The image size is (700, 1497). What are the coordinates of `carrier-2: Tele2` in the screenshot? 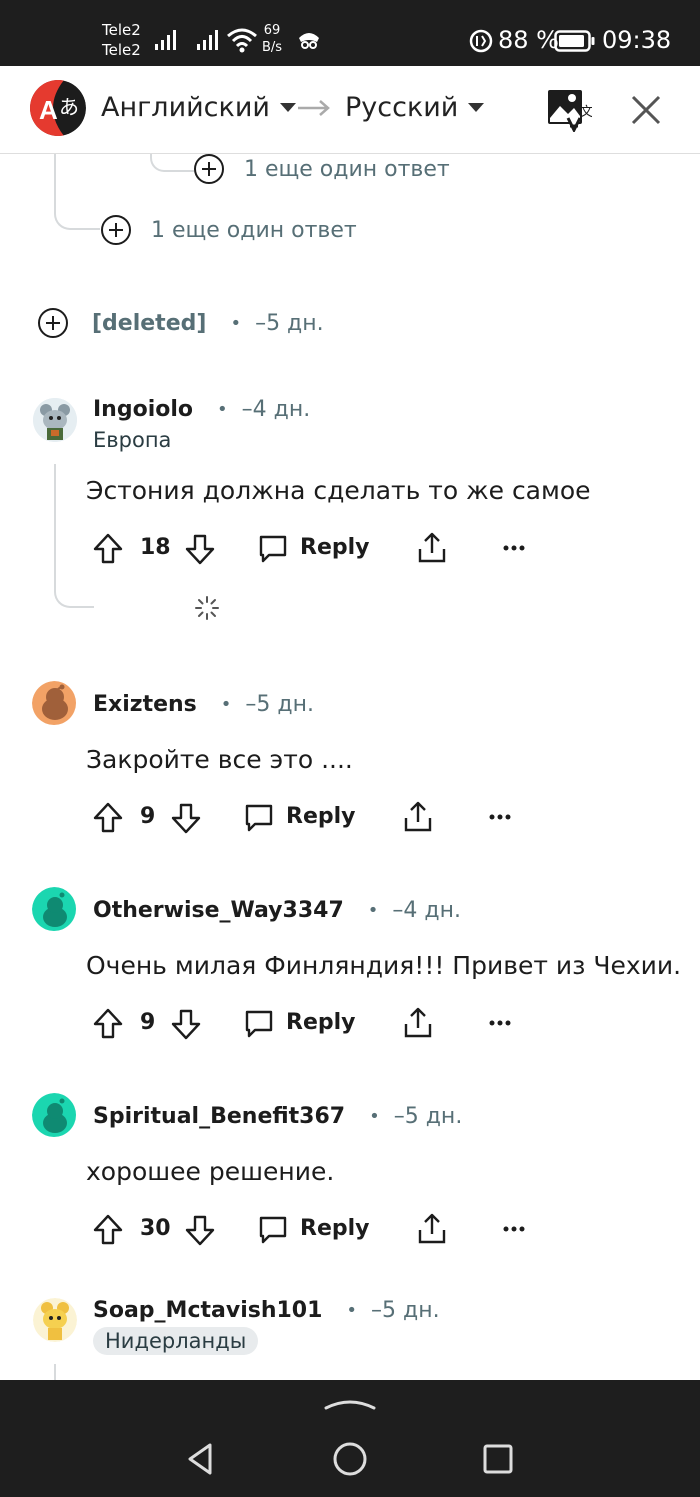 It's located at (121, 50).